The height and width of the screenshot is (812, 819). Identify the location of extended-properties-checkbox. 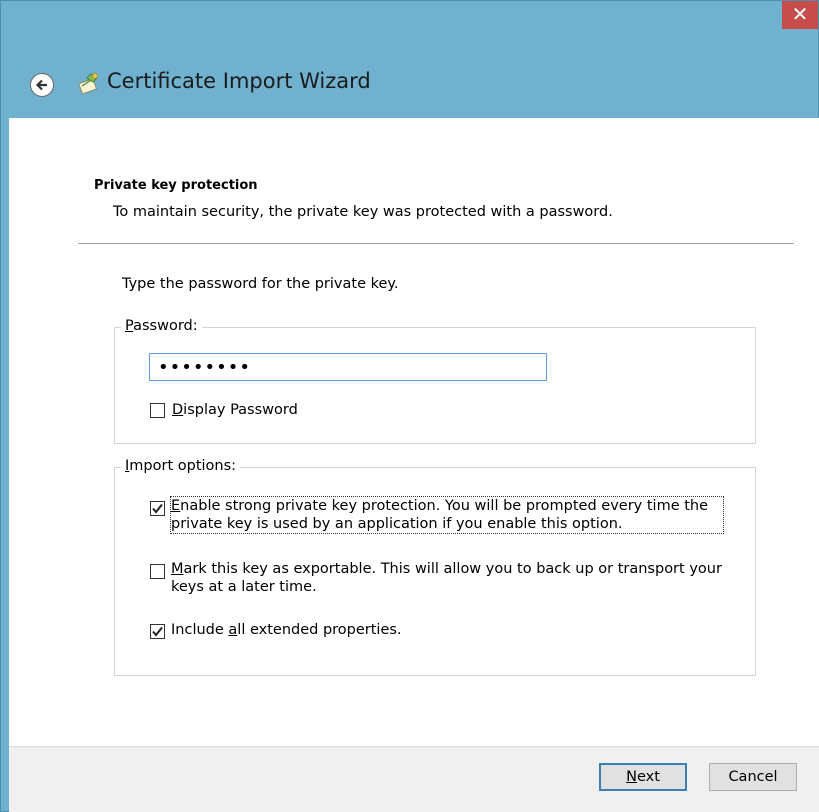
(157, 631).